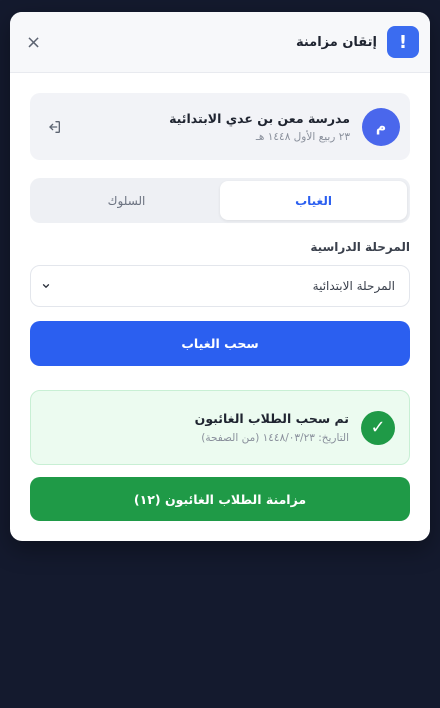 The height and width of the screenshot is (708, 440). Describe the element at coordinates (302, 136) in the screenshot. I see `hijri-date: ٢٣ ربيع الأول ١٤٤٨ هـ` at that location.